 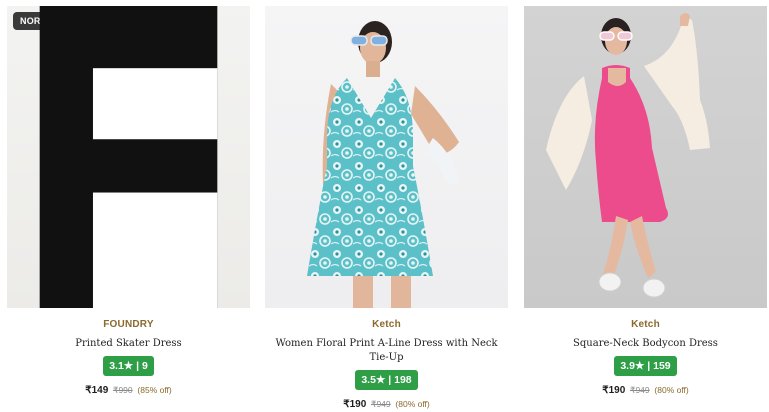 What do you see at coordinates (154, 390) in the screenshot?
I see `discount-text: (85% off)` at bounding box center [154, 390].